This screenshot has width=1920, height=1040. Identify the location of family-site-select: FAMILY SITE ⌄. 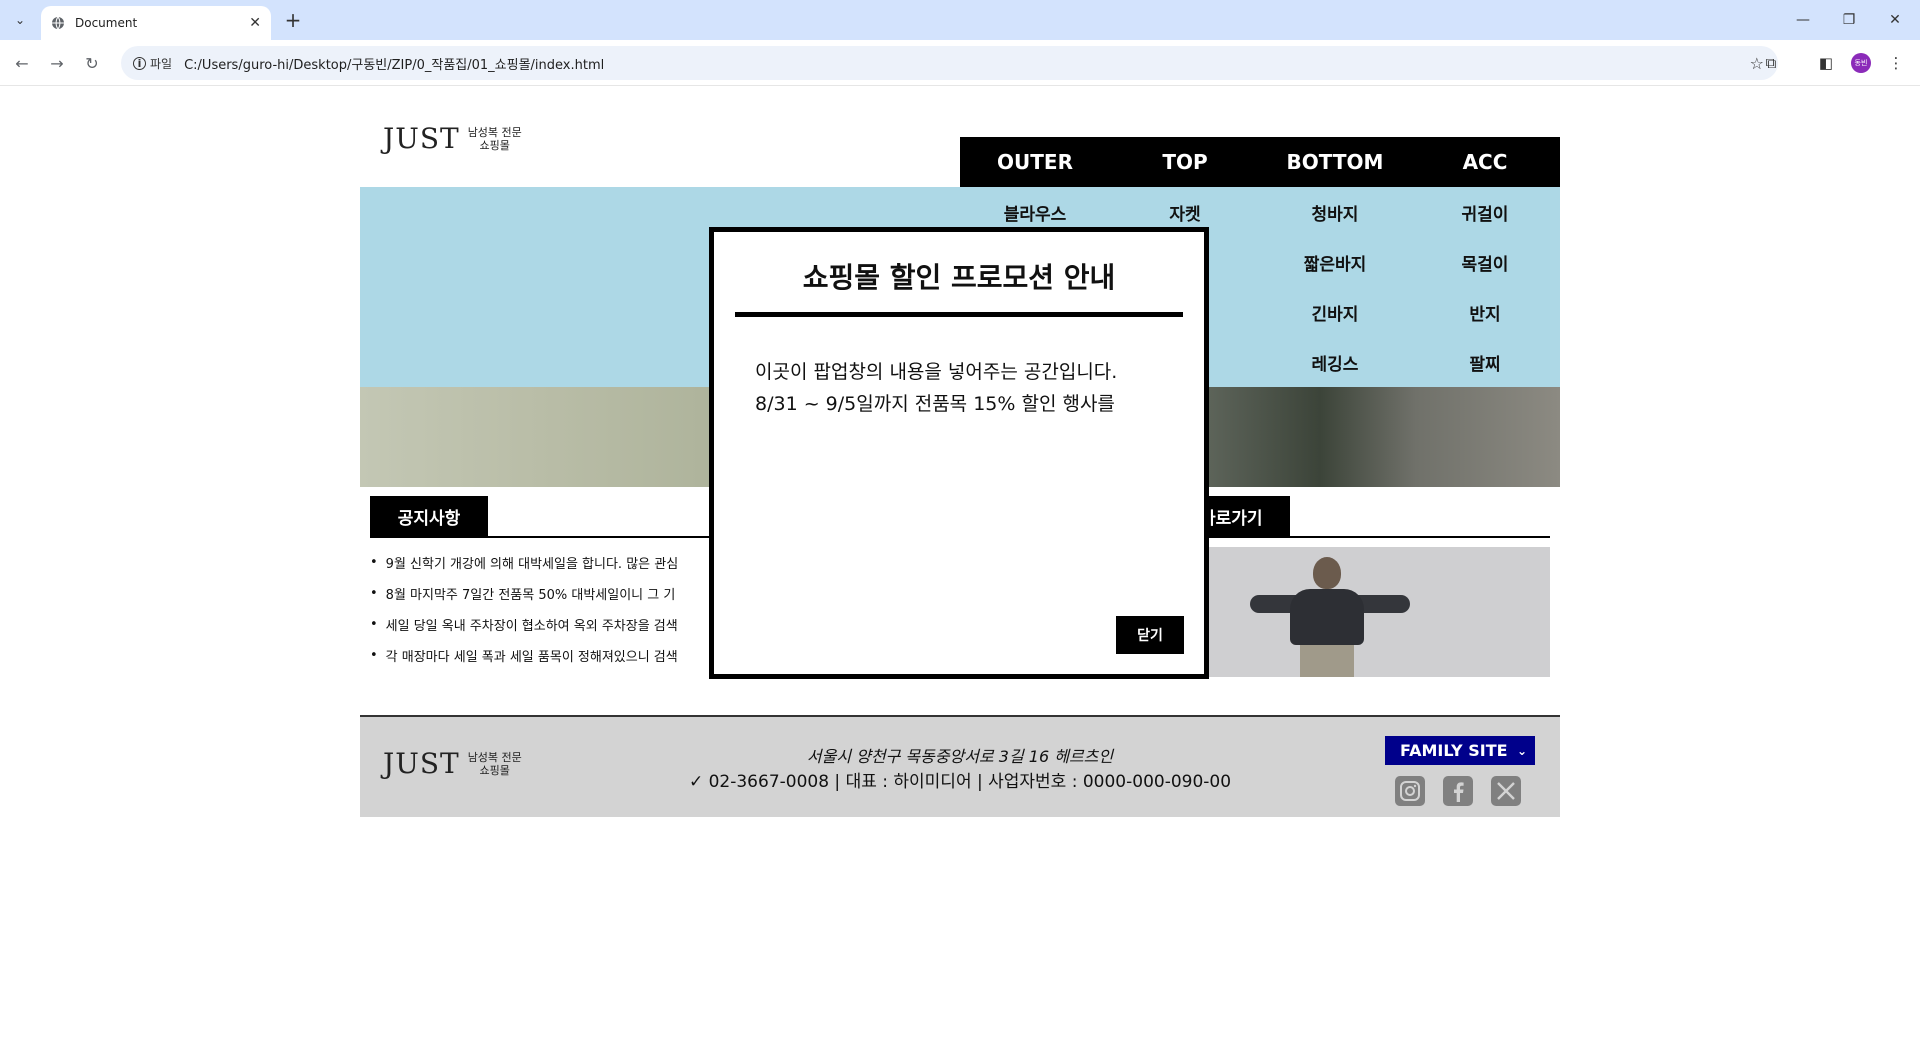
(1460, 750).